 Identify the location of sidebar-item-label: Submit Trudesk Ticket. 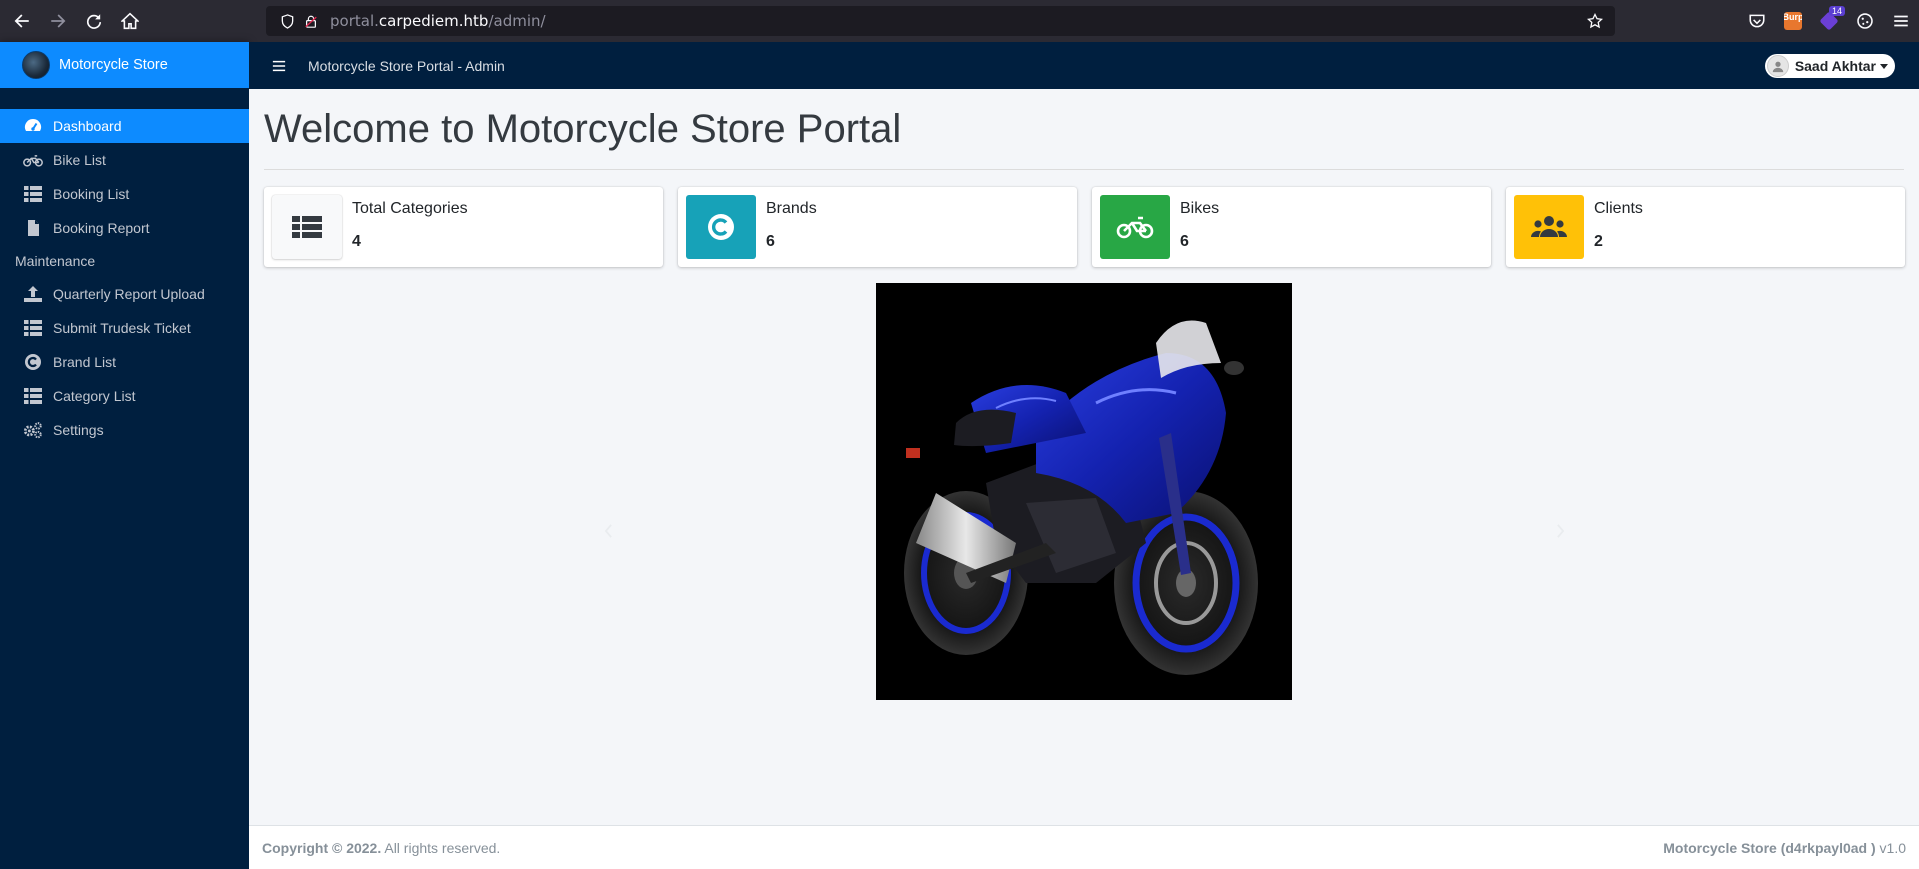
(122, 328).